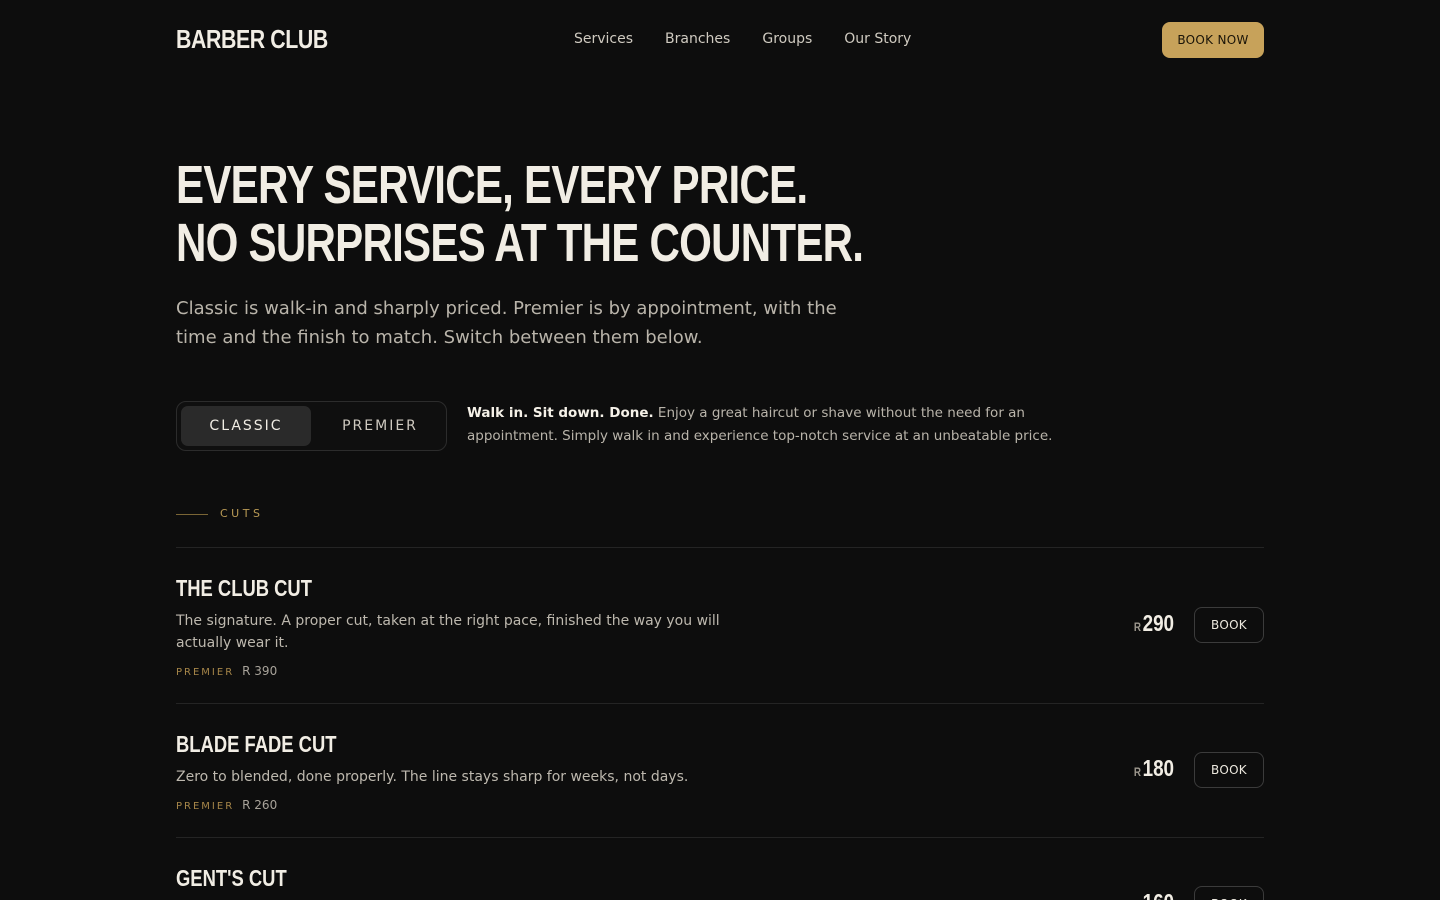 The height and width of the screenshot is (900, 1440). What do you see at coordinates (787, 39) in the screenshot?
I see `nav-link-groups: Groups` at bounding box center [787, 39].